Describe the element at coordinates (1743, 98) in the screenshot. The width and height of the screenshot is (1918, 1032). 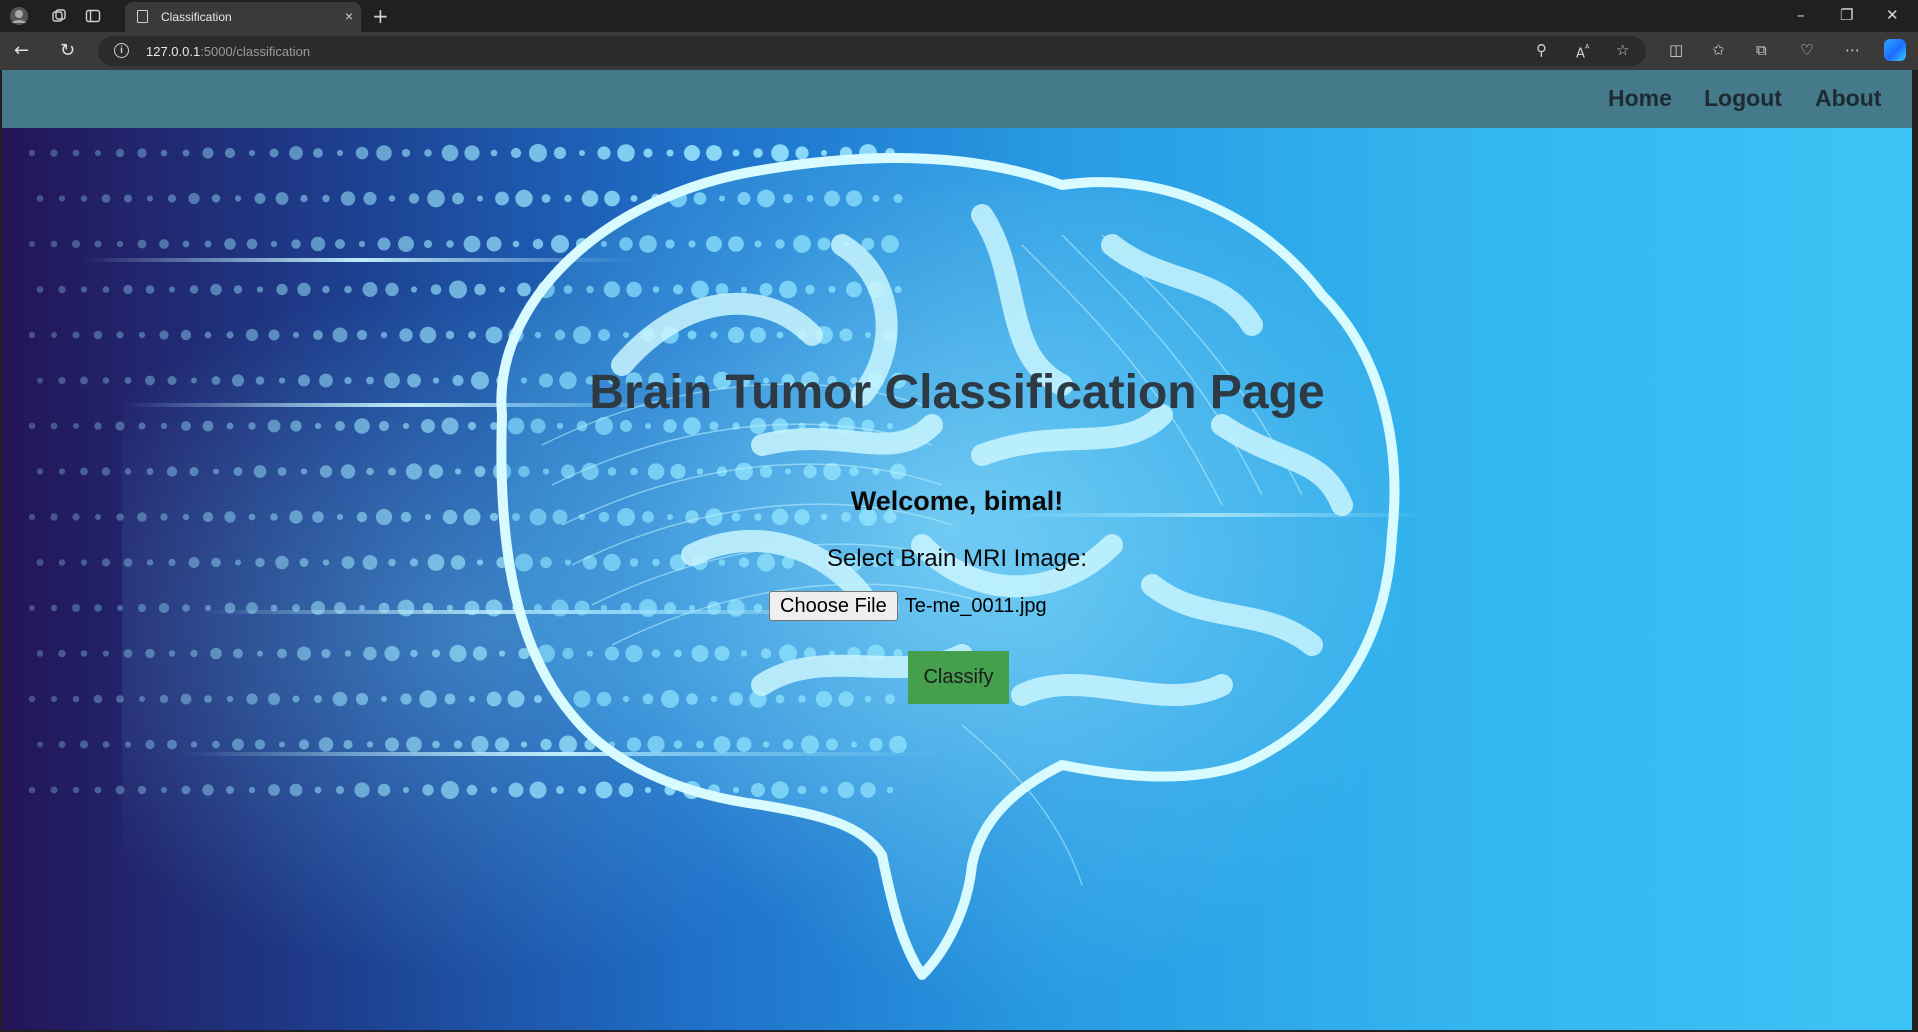
I see `nav-link-logout: Logout` at that location.